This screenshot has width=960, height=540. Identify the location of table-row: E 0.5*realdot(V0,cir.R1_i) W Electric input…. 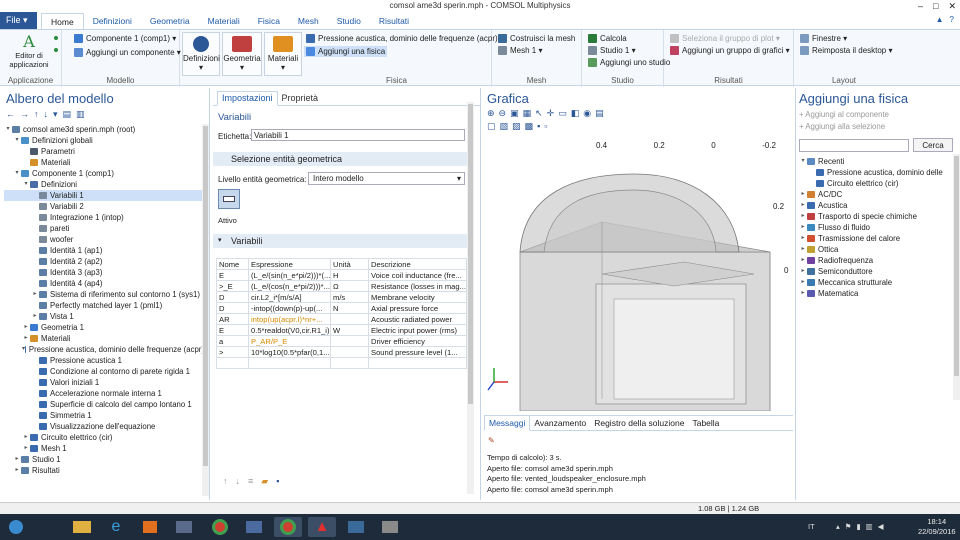
(341, 330).